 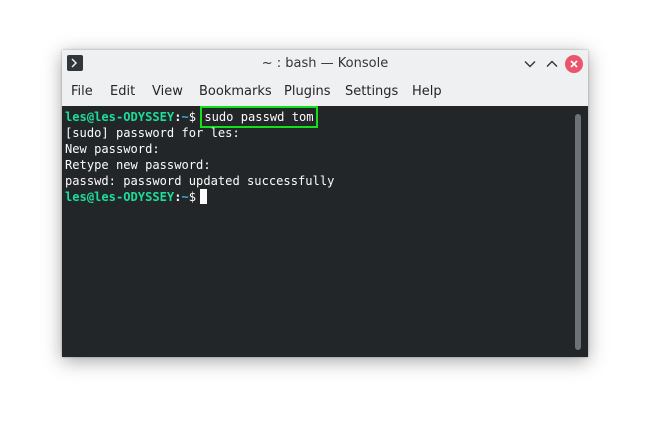 I want to click on title-bar: ~ : bash — Konsole, so click(x=325, y=64).